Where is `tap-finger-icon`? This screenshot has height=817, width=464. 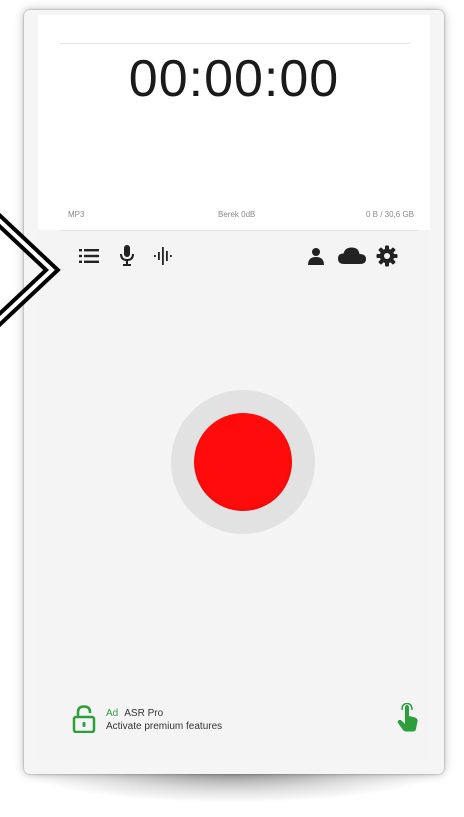 tap-finger-icon is located at coordinates (407, 717).